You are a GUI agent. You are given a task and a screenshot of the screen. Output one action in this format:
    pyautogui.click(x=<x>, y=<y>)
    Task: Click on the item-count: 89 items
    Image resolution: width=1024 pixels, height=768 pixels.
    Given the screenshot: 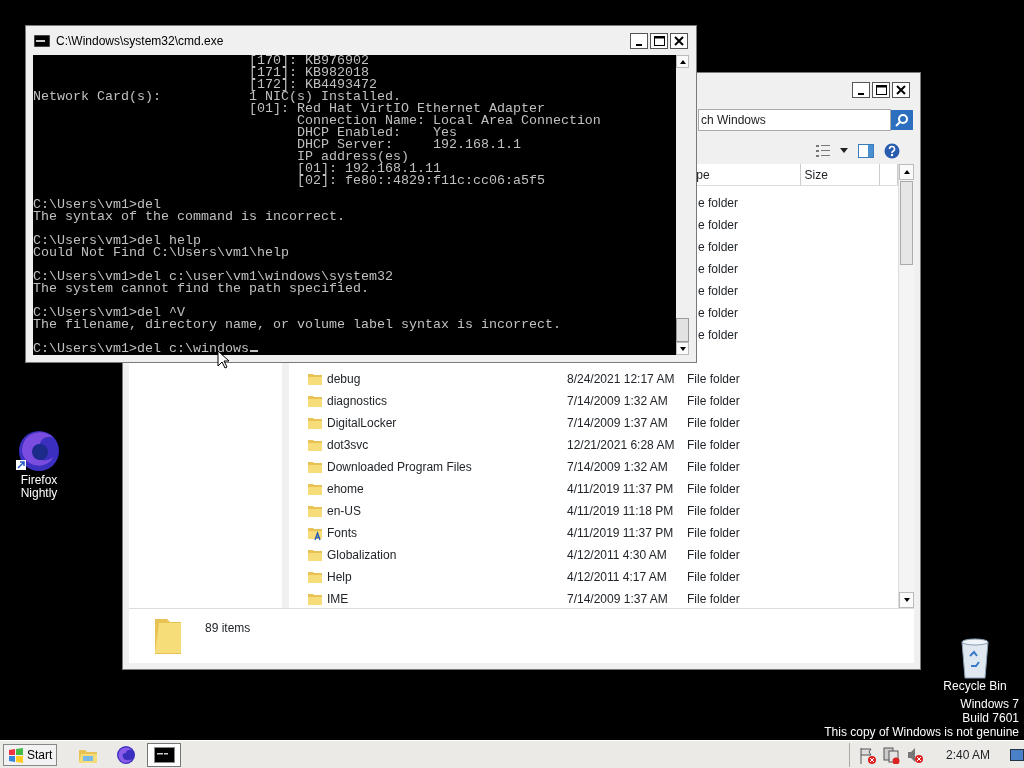 What is the action you would take?
    pyautogui.click(x=228, y=629)
    